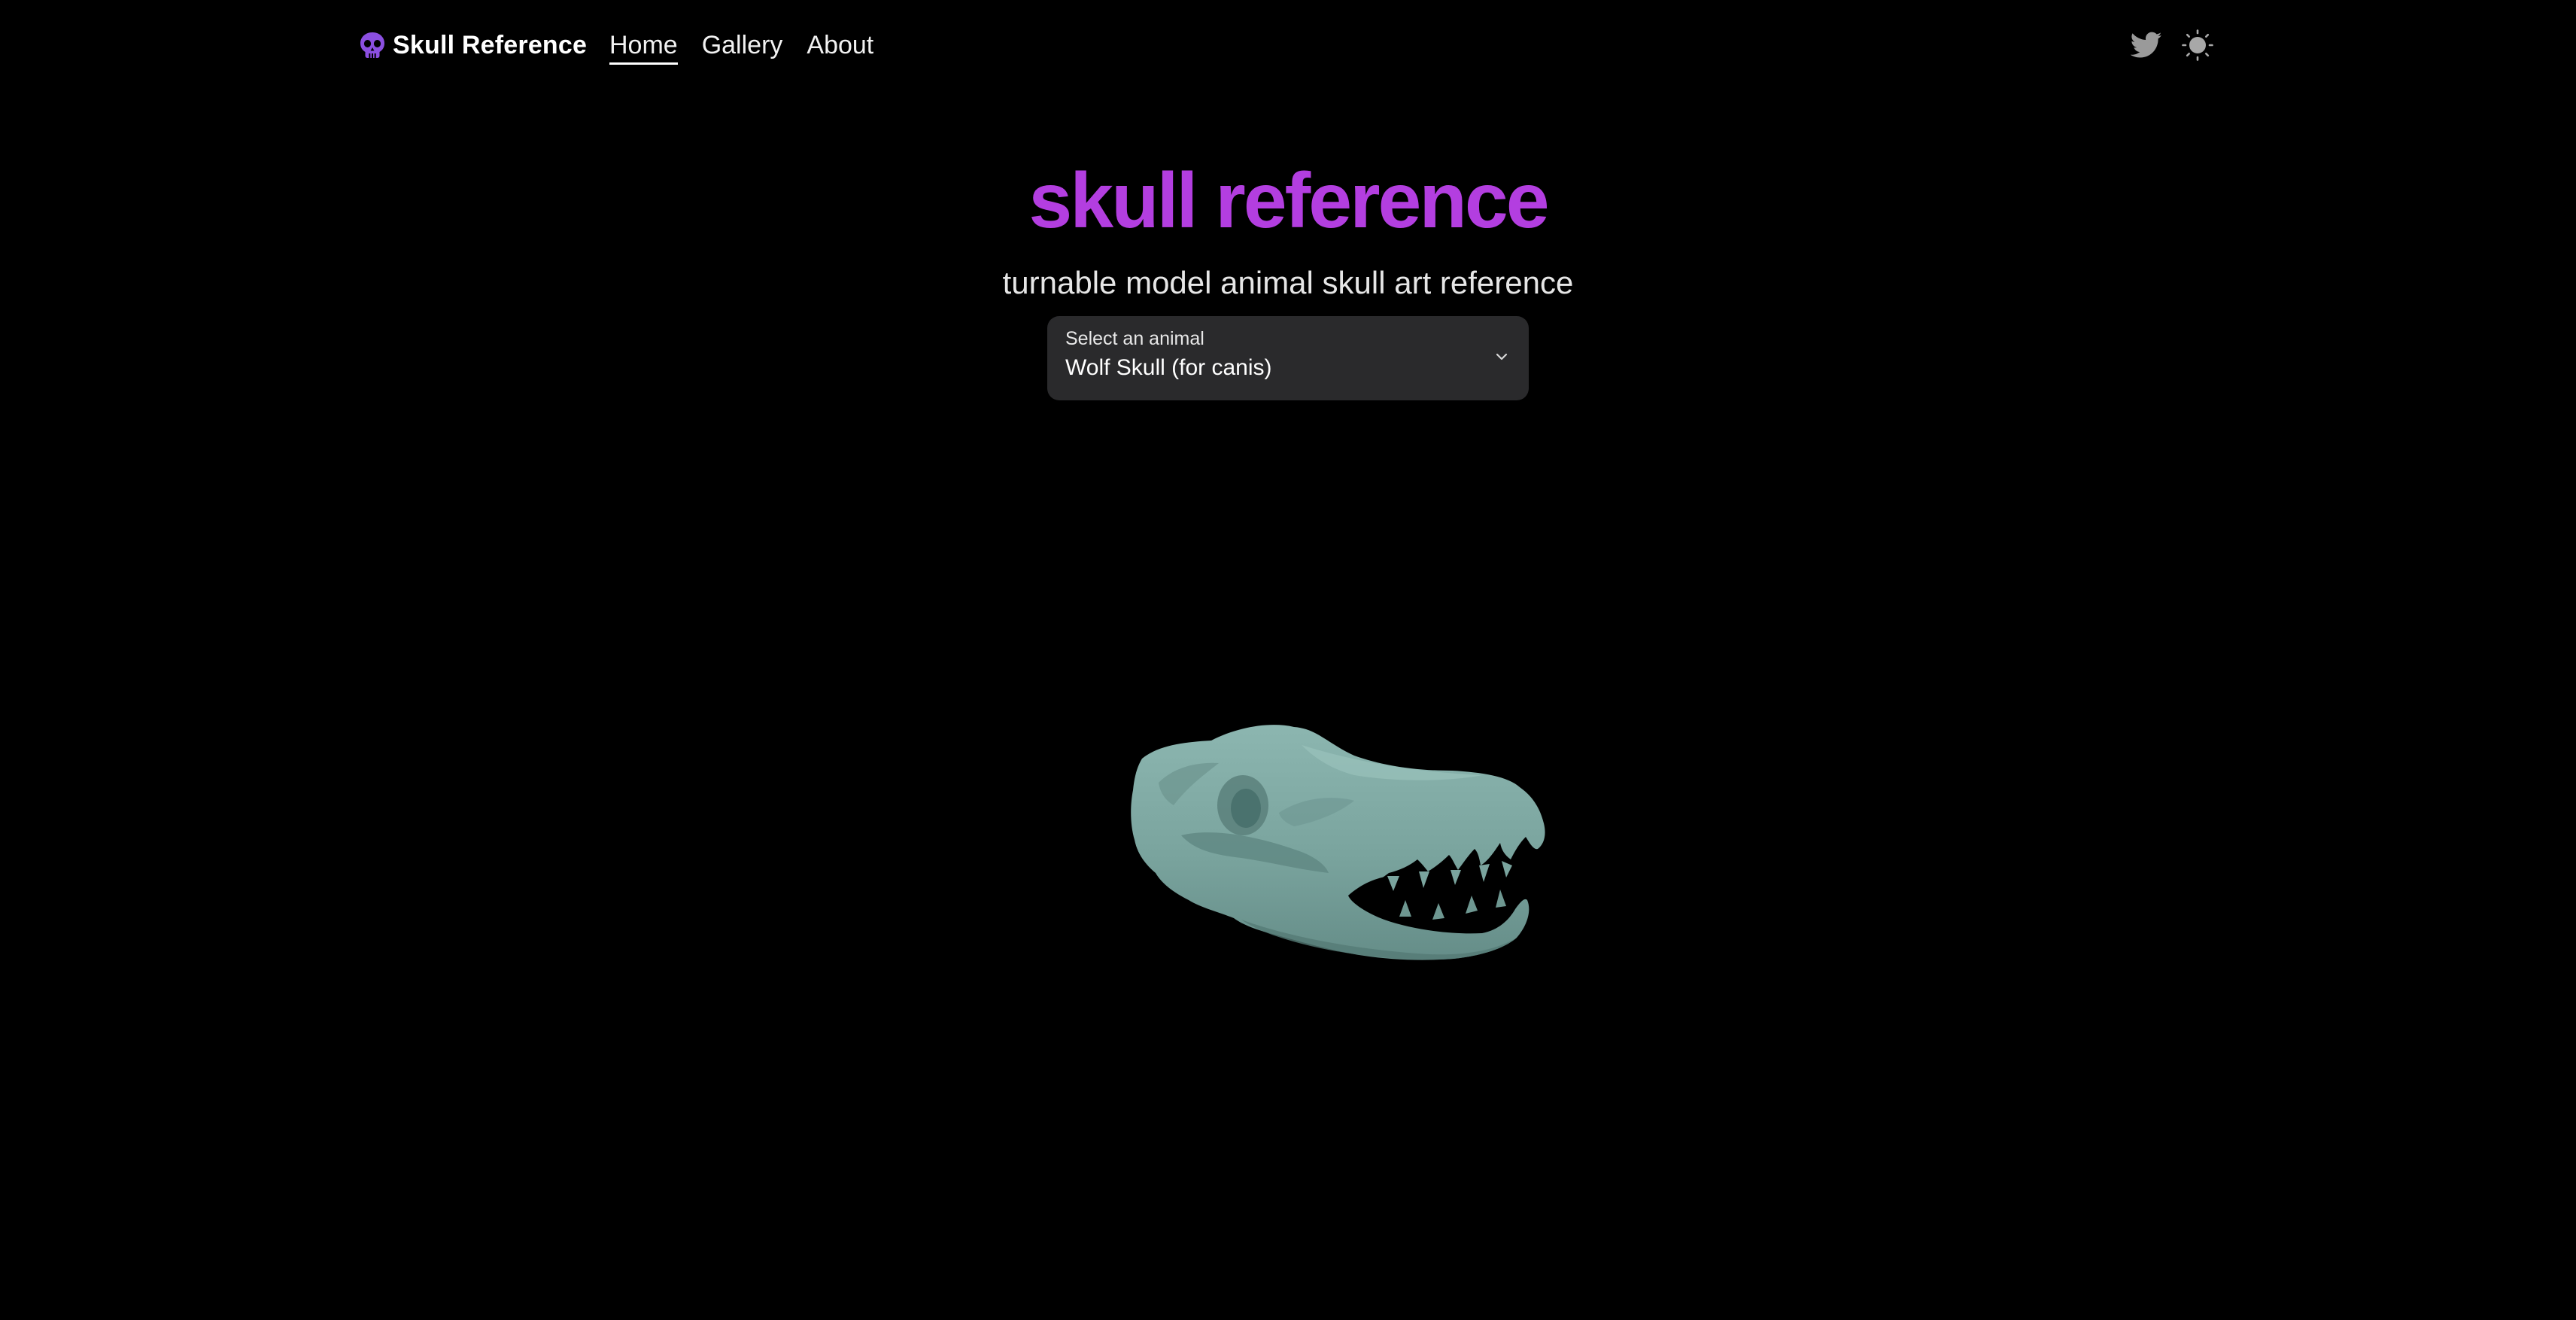 The height and width of the screenshot is (1320, 2576). What do you see at coordinates (1288, 358) in the screenshot?
I see `animal-select: Select an animal Wolf Skull (for canis)` at bounding box center [1288, 358].